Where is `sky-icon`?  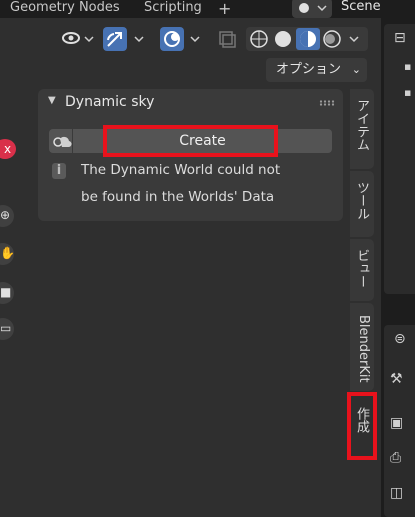 sky-icon is located at coordinates (62, 142).